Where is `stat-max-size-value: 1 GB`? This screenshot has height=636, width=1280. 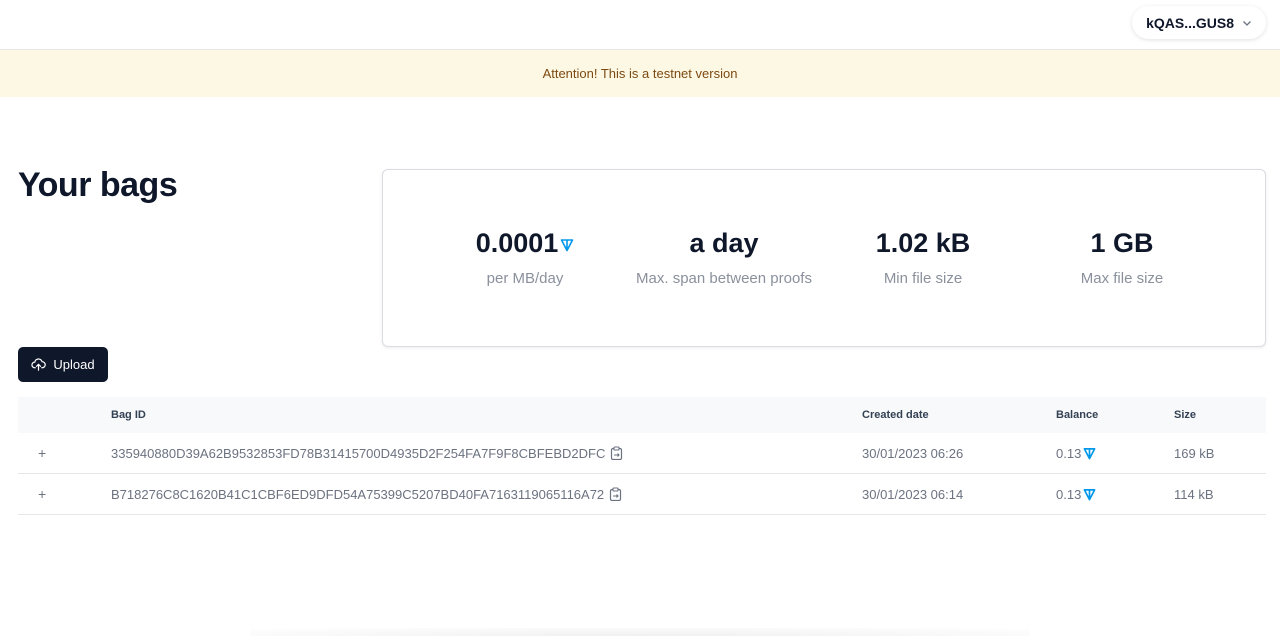
stat-max-size-value: 1 GB is located at coordinates (1122, 242).